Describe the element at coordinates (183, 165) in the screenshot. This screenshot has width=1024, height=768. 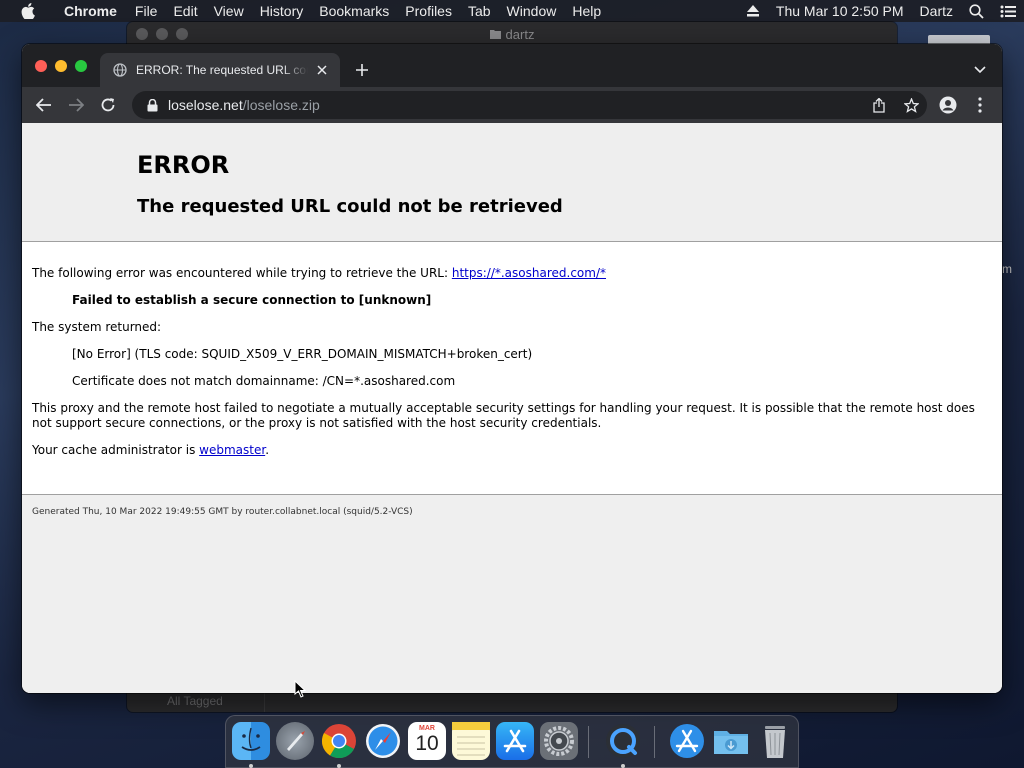
I see `page-title: ERROR` at that location.